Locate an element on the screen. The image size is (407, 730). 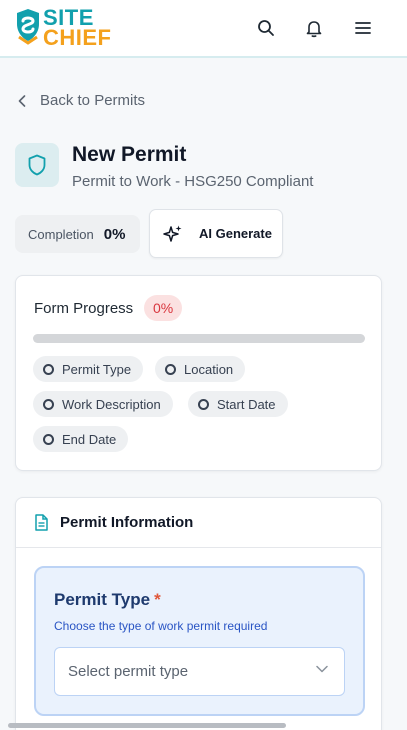
permit-type-select: Select permit type is located at coordinates (199, 671).